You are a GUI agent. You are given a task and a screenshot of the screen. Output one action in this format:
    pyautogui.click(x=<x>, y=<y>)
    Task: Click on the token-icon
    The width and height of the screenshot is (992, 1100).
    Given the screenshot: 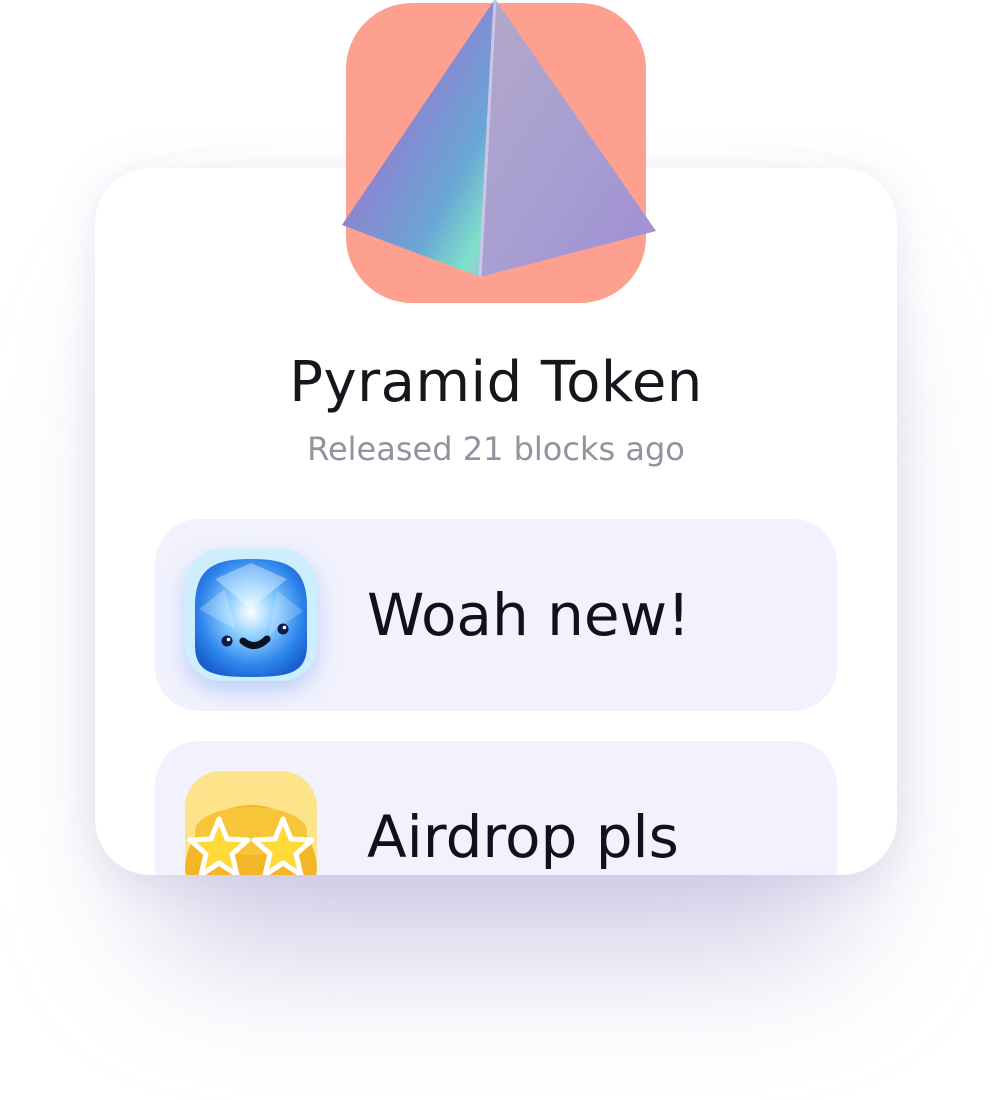 What is the action you would take?
    pyautogui.click(x=499, y=151)
    